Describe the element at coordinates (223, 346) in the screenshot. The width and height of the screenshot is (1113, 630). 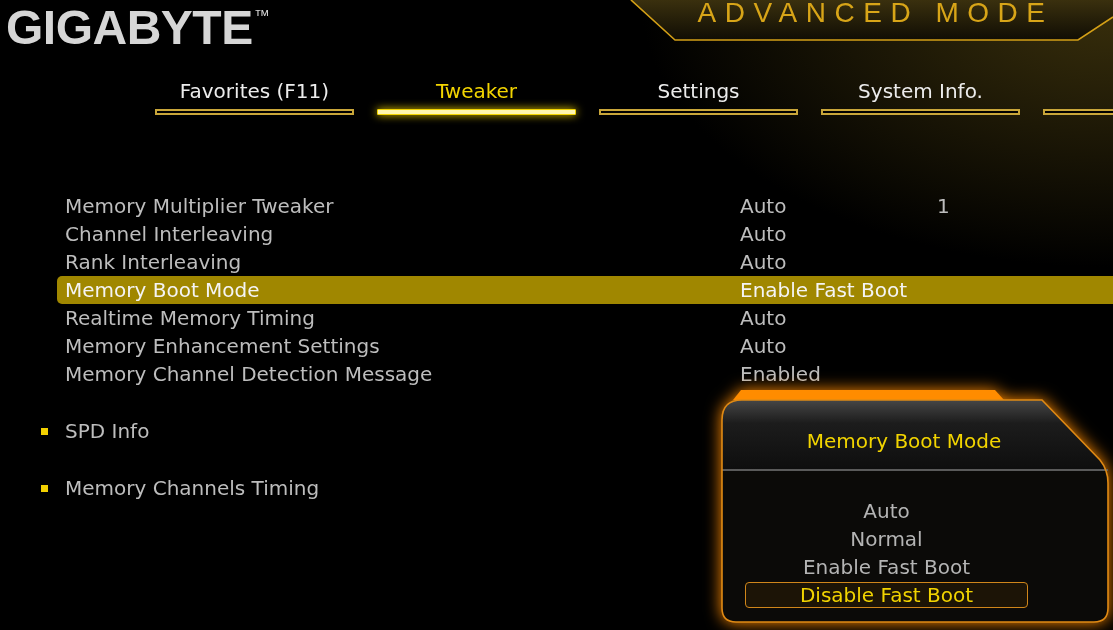
I see `setting-label: Memory Enhancement Settings` at that location.